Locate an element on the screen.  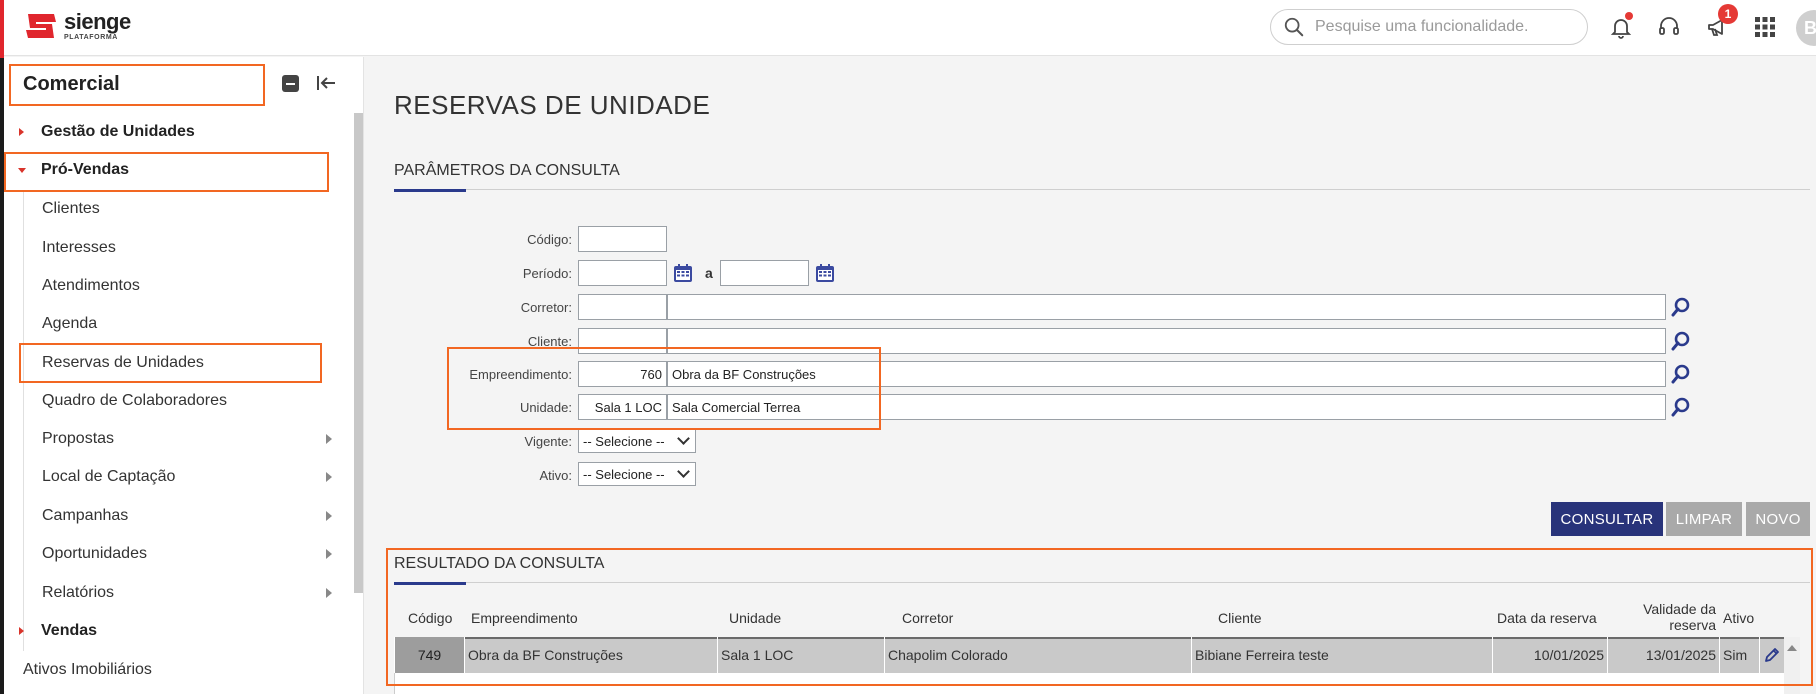
sienge-logo: sienge PLATAFORMA is located at coordinates (77, 26).